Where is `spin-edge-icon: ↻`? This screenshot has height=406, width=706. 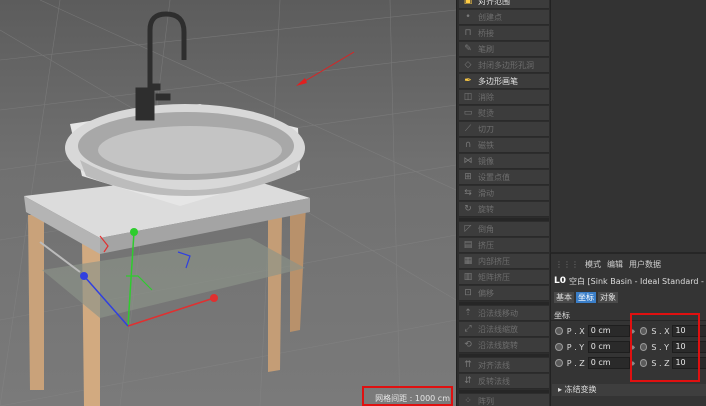 spin-edge-icon: ↻ is located at coordinates (468, 208).